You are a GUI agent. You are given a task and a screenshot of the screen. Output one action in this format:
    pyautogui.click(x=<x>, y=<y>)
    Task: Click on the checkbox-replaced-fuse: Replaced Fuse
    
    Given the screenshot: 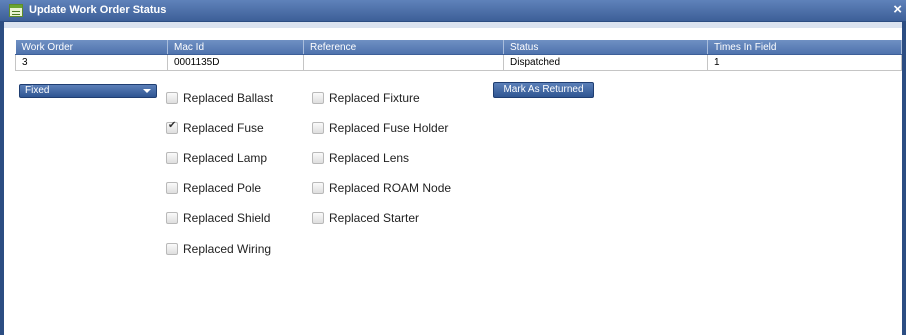 What is the action you would take?
    pyautogui.click(x=215, y=127)
    